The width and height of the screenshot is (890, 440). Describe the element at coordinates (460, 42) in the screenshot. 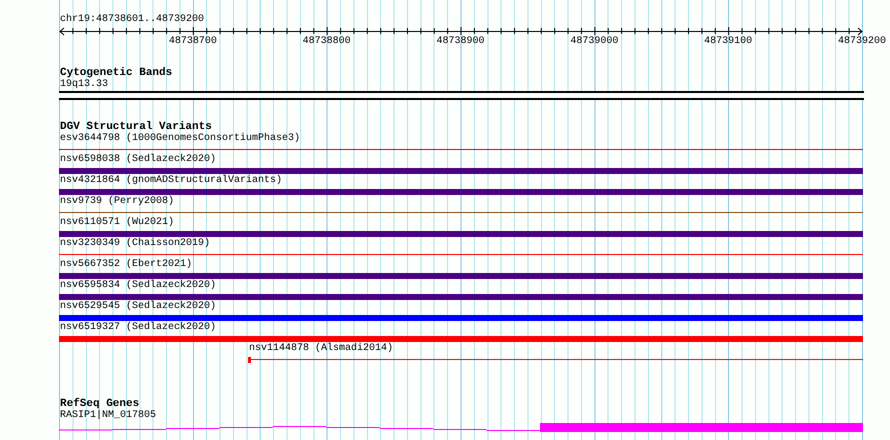

I see `tick-label: 48738900` at that location.